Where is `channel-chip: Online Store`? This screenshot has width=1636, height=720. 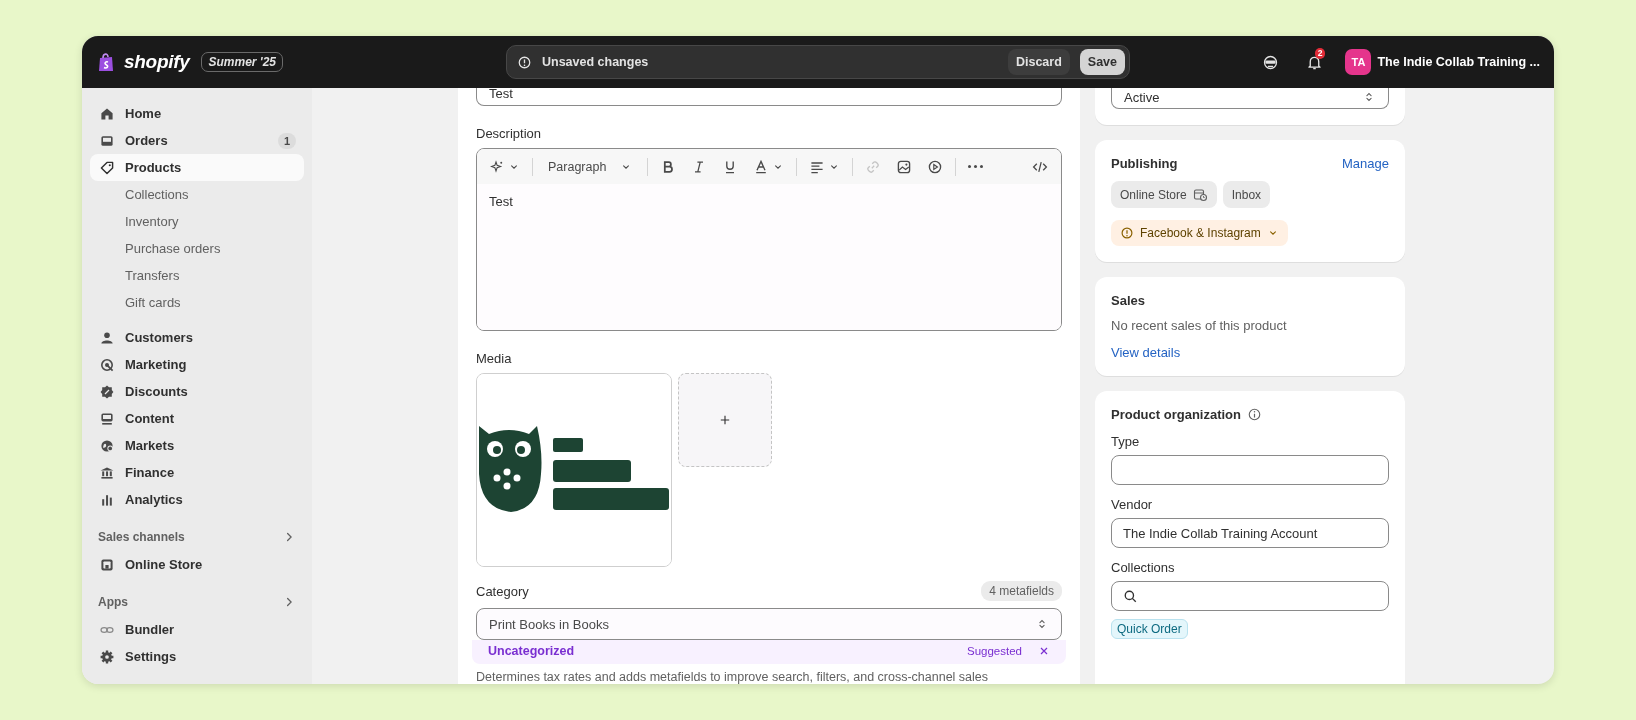 channel-chip: Online Store is located at coordinates (1164, 194).